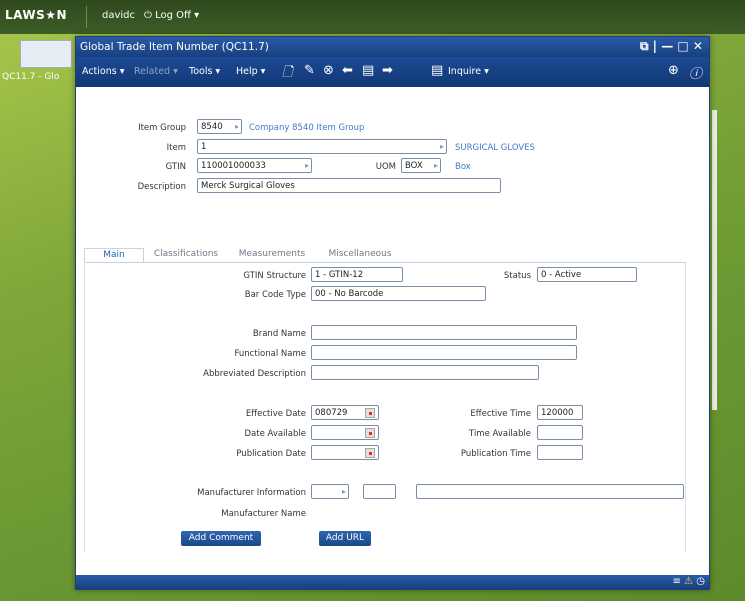 This screenshot has width=745, height=601. What do you see at coordinates (345, 538) in the screenshot?
I see `add-url-button: Add URL` at bounding box center [345, 538].